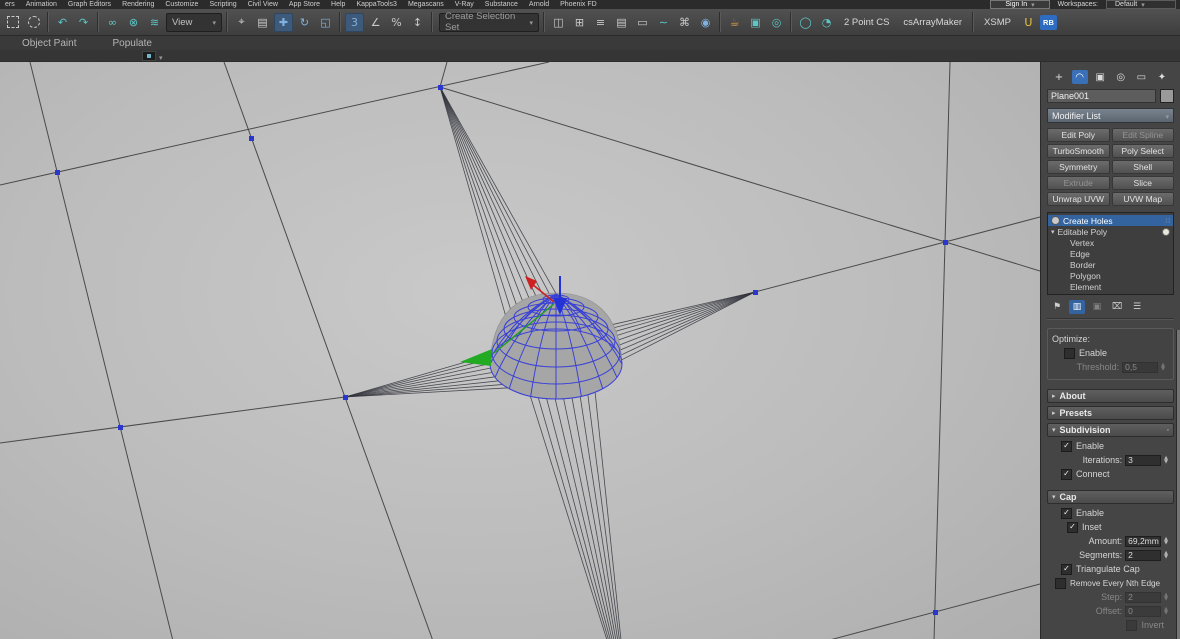  What do you see at coordinates (1178, 484) in the screenshot?
I see `panel-scrollbar` at bounding box center [1178, 484].